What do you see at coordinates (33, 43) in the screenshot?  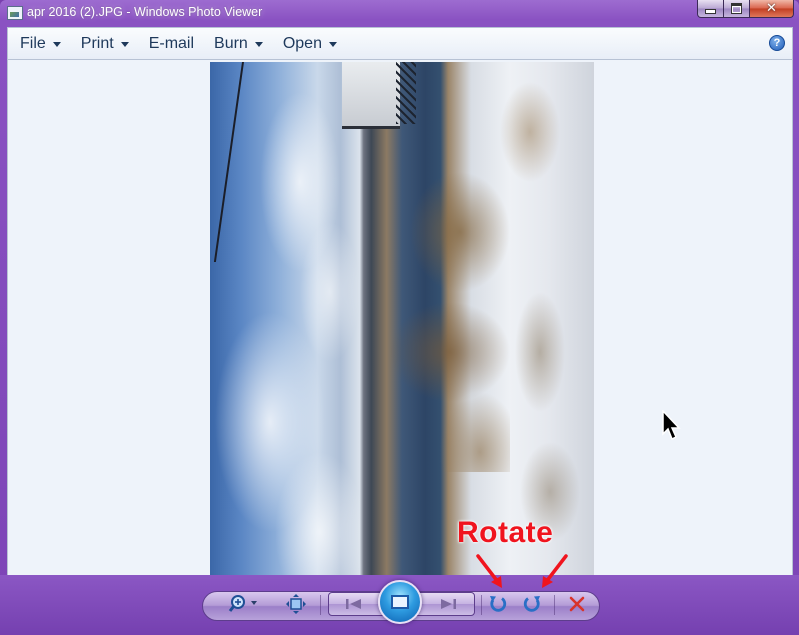 I see `menu-file-label: File` at bounding box center [33, 43].